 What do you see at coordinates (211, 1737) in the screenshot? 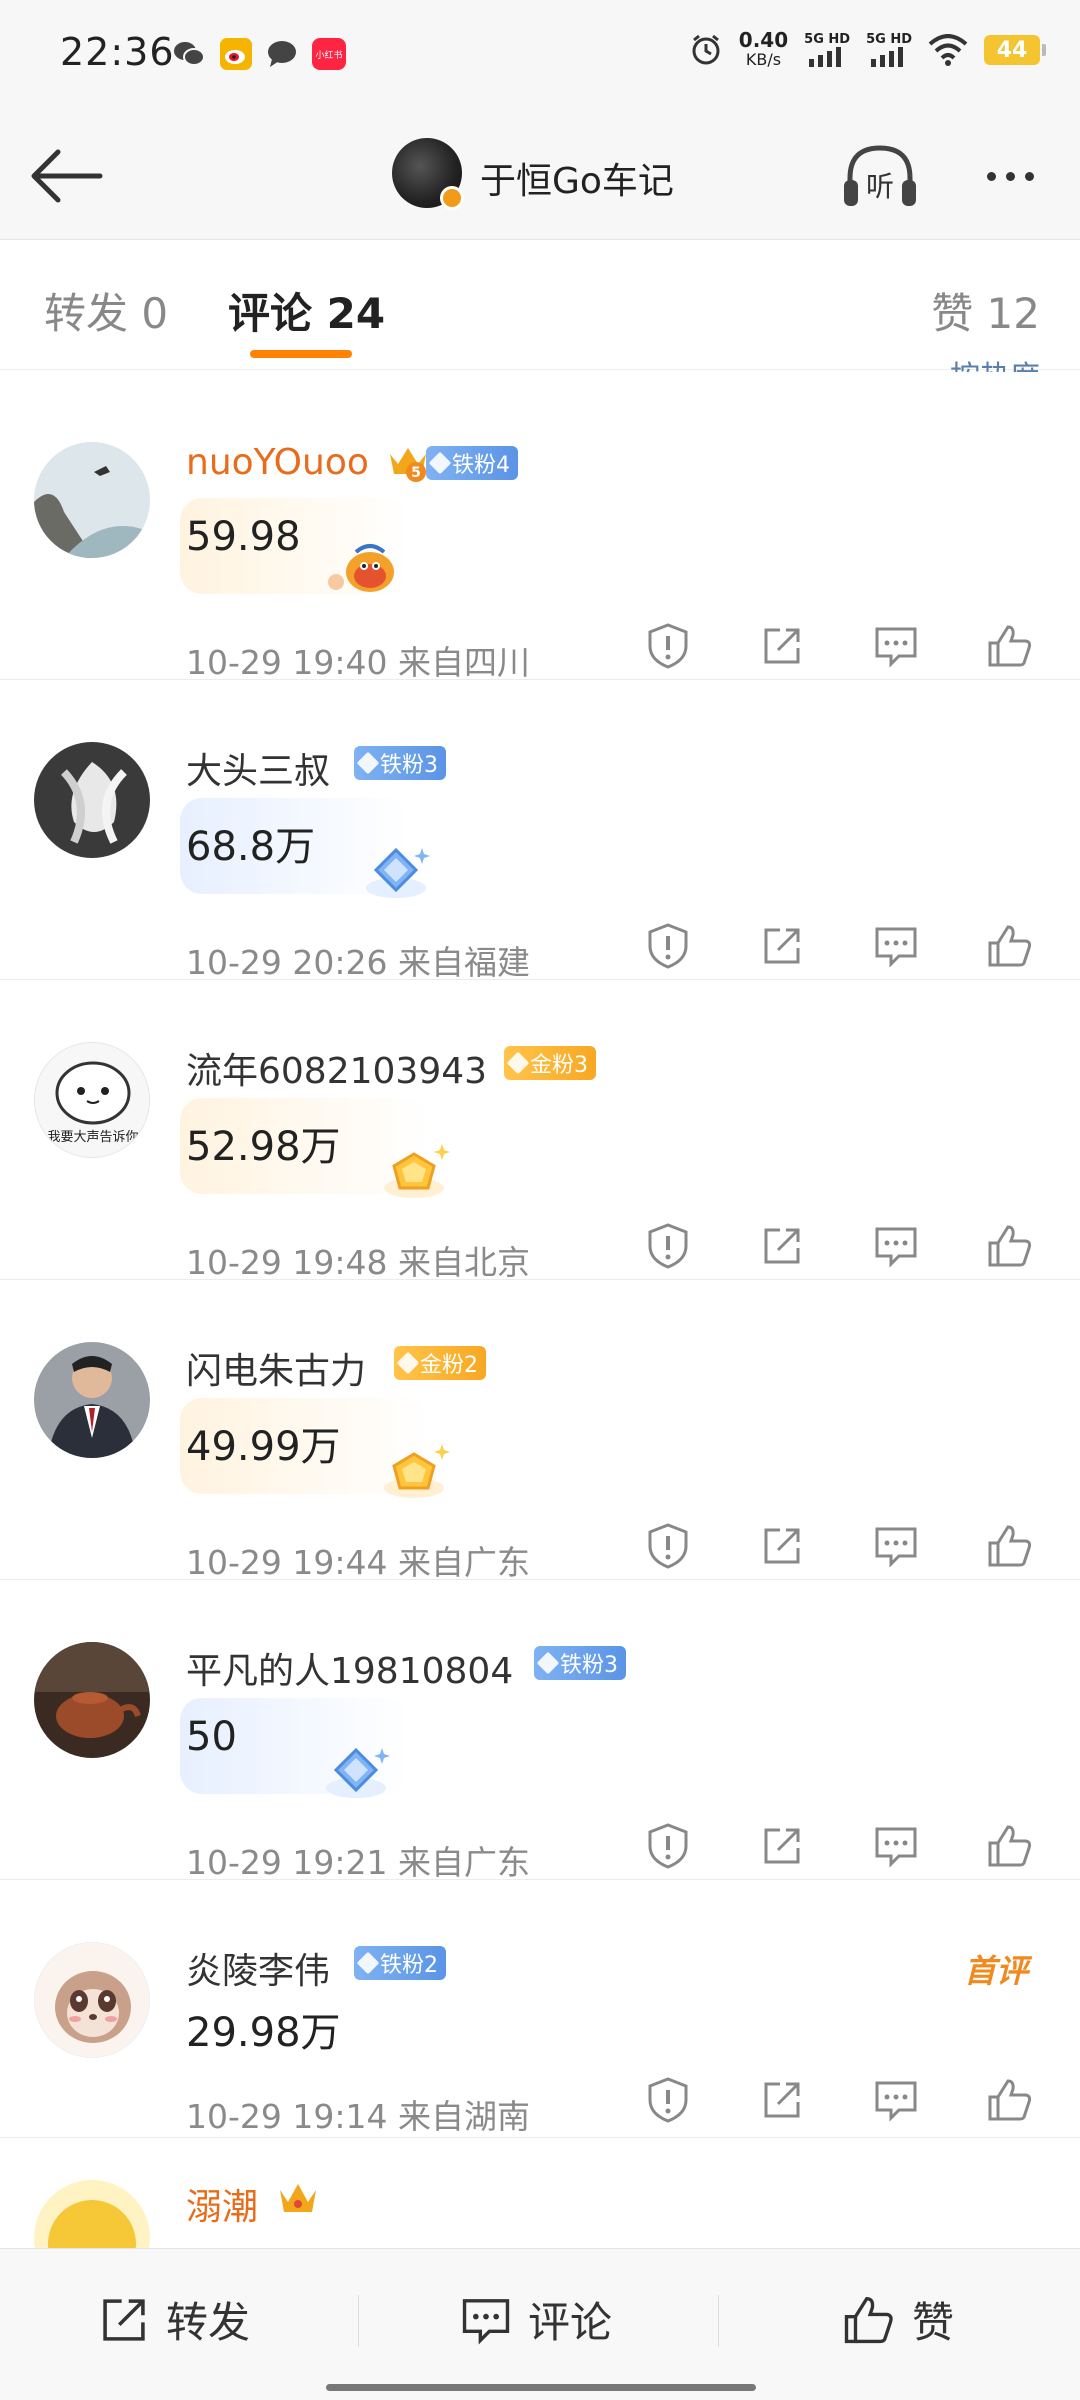
I see `comment-text: 50` at bounding box center [211, 1737].